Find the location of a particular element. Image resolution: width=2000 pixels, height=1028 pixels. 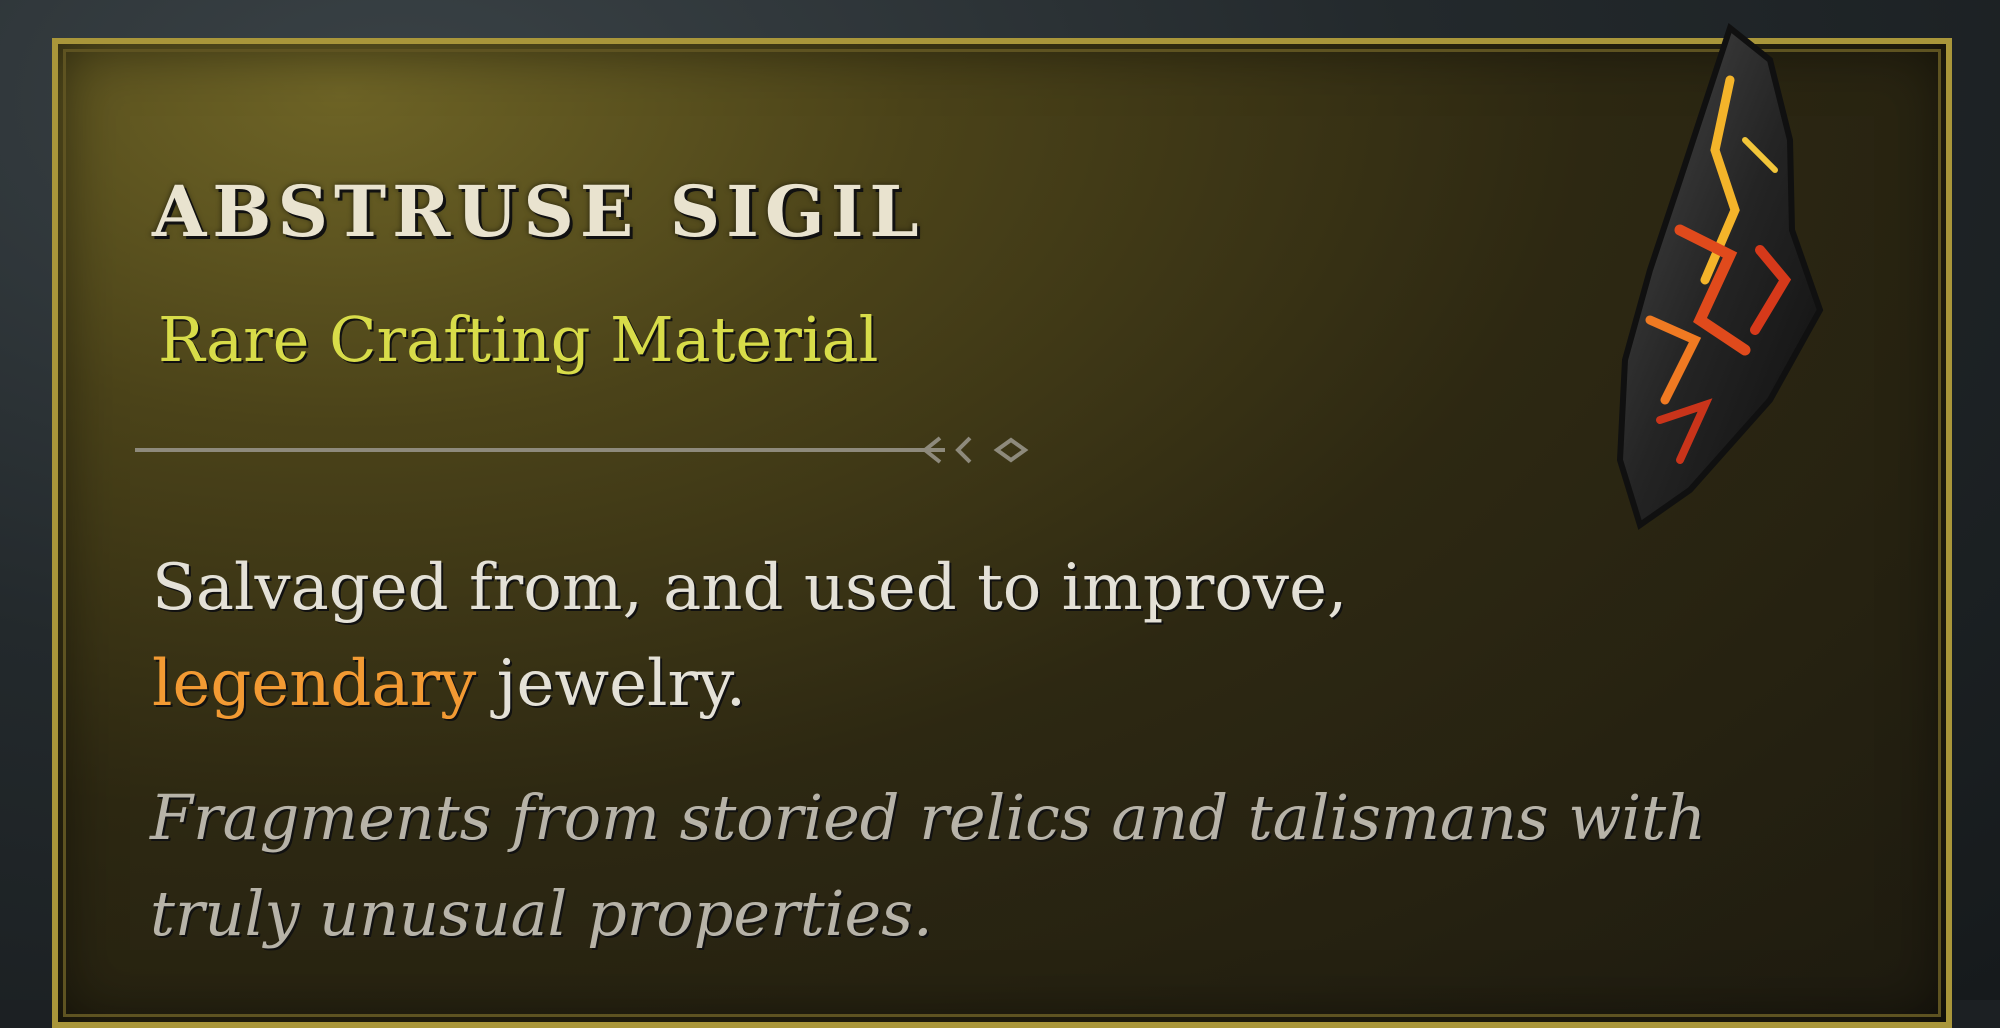

sigil-shard-icon is located at coordinates (1720, 276).